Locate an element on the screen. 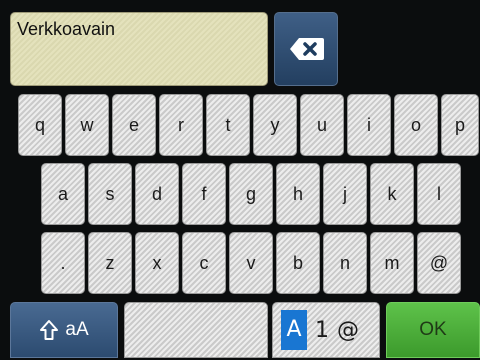 This screenshot has height=360, width=480. key-b: b is located at coordinates (298, 263).